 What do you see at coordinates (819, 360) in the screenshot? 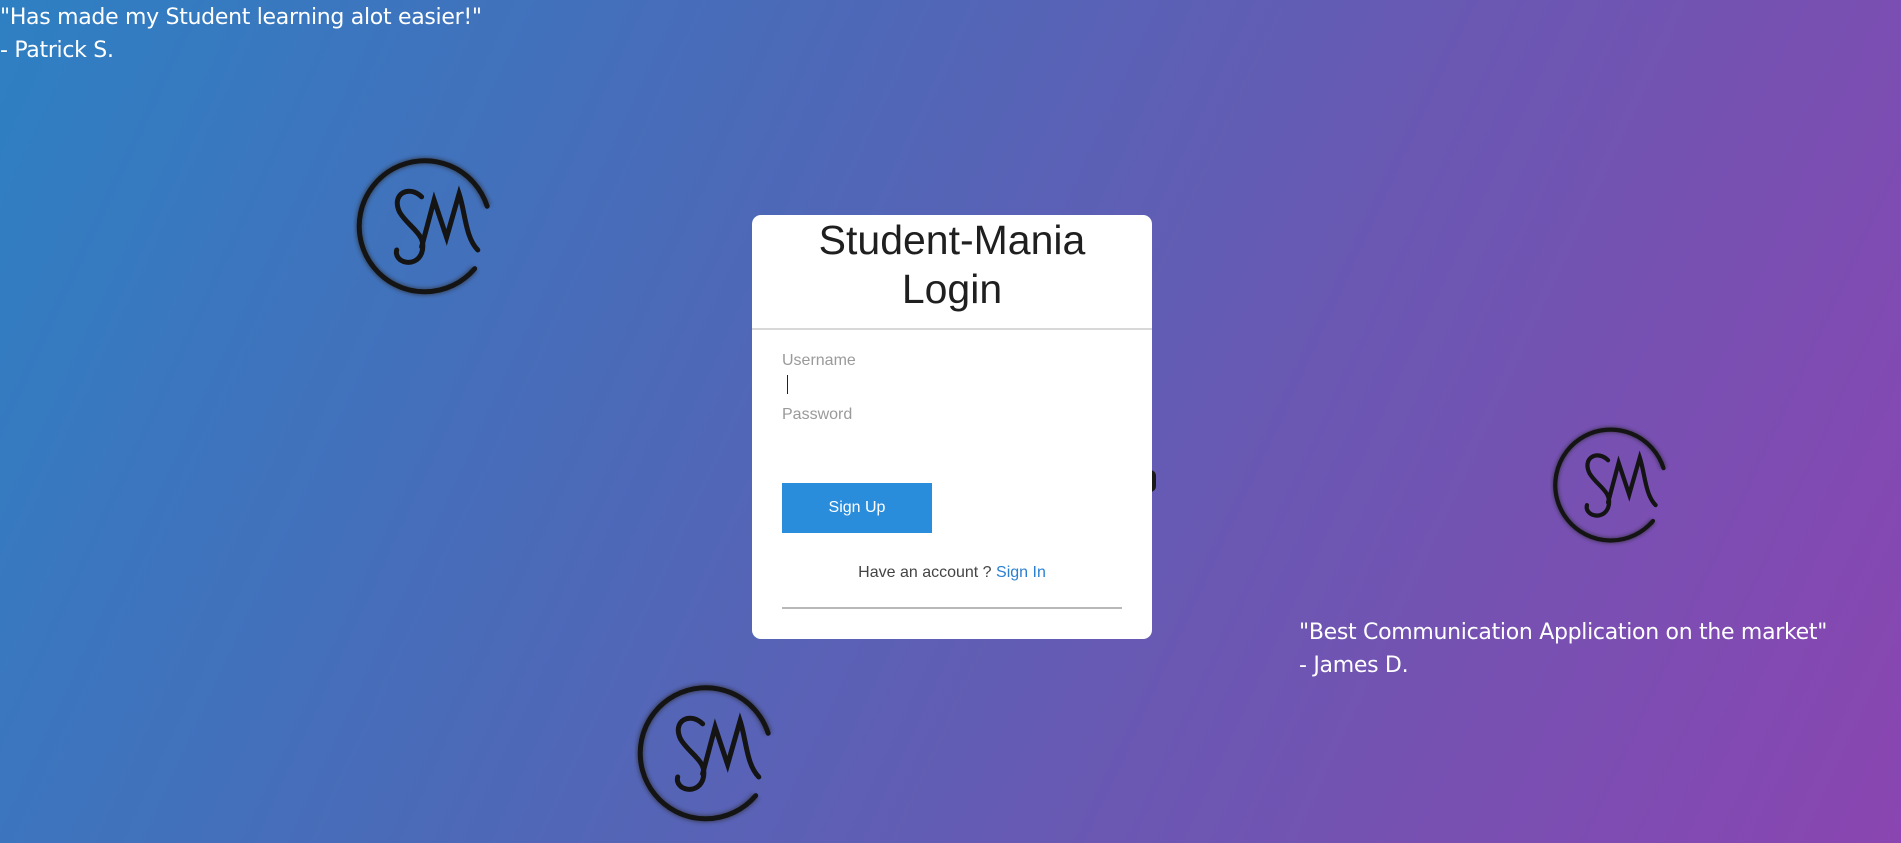
I see `username-label: Username` at bounding box center [819, 360].